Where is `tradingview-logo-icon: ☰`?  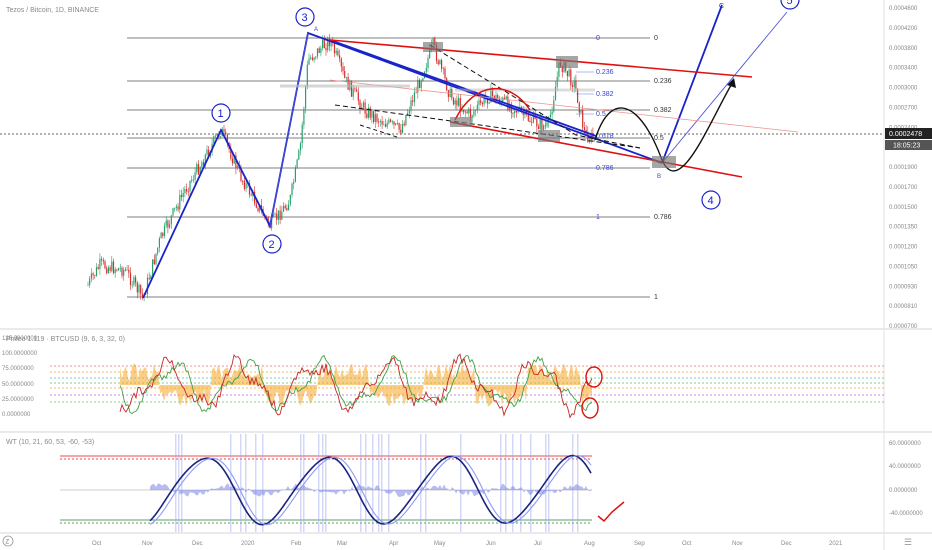 tradingview-logo-icon: ☰ is located at coordinates (908, 542).